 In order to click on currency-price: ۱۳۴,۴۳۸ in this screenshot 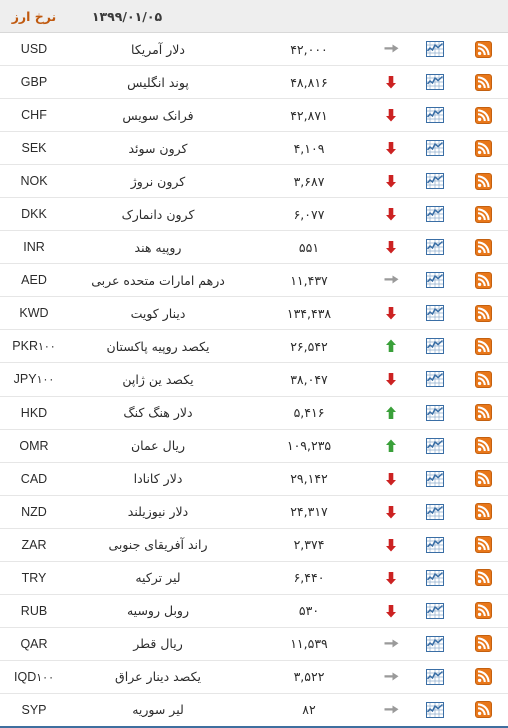, I will do `click(309, 313)`.